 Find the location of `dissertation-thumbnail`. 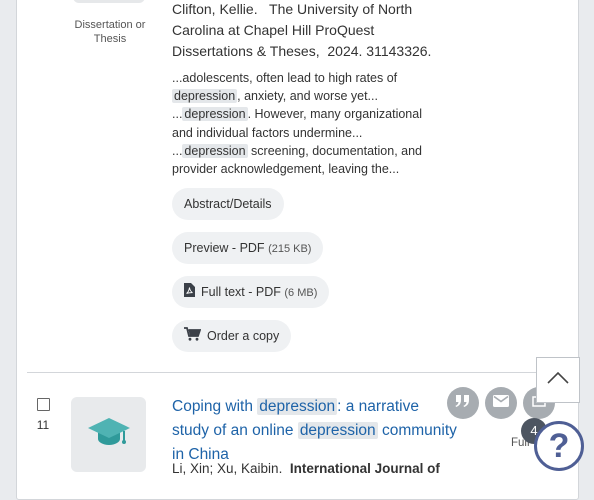

dissertation-thumbnail is located at coordinates (108, 434).